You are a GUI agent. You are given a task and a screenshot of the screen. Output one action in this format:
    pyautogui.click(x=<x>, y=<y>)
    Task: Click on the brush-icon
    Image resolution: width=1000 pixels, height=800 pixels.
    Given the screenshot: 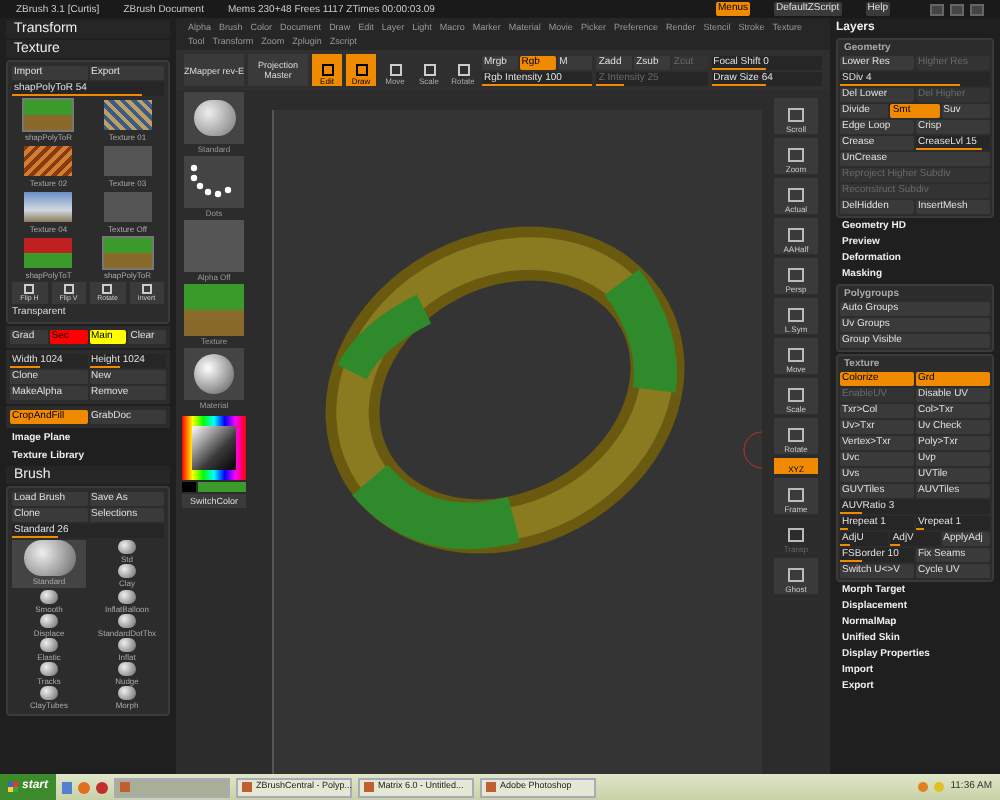 What is the action you would take?
    pyautogui.click(x=49, y=558)
    